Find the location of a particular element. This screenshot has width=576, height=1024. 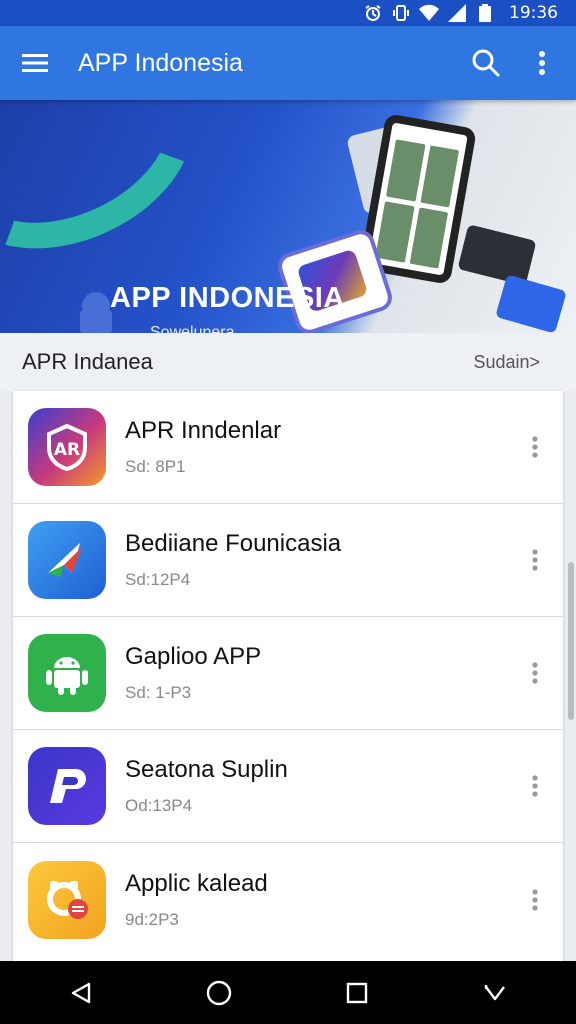

app-bar: APP Indonesia is located at coordinates (288, 63).